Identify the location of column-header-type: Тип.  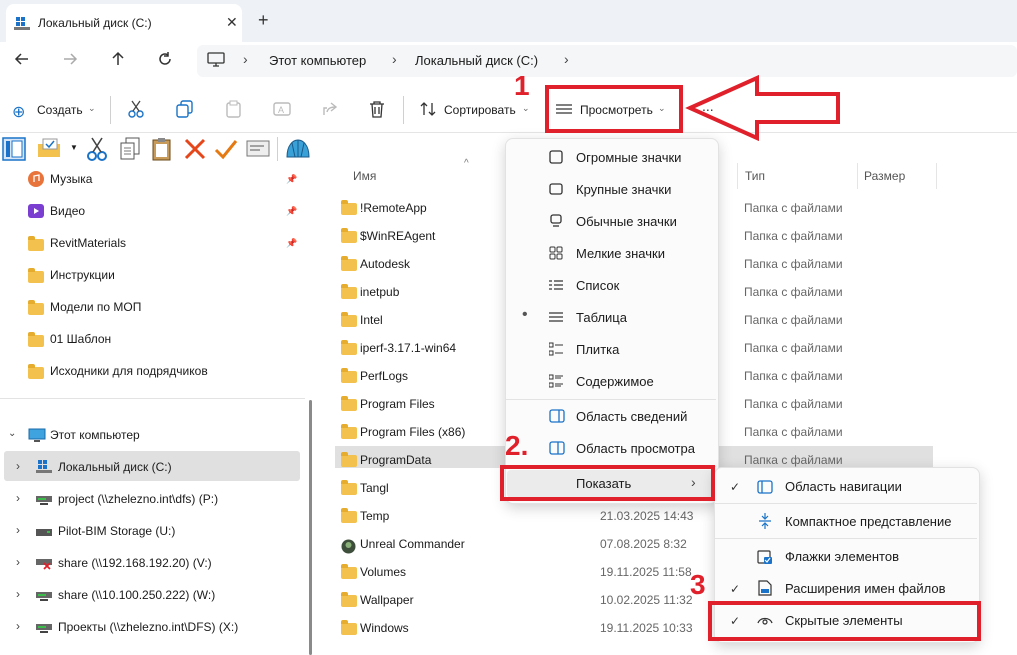
(755, 176).